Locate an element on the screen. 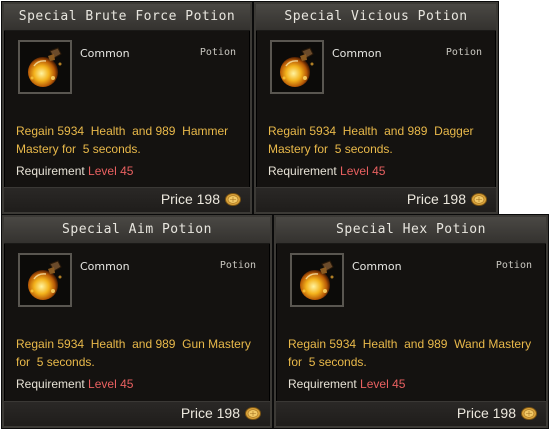  desc-mastery: Wand Mastery is located at coordinates (493, 344).